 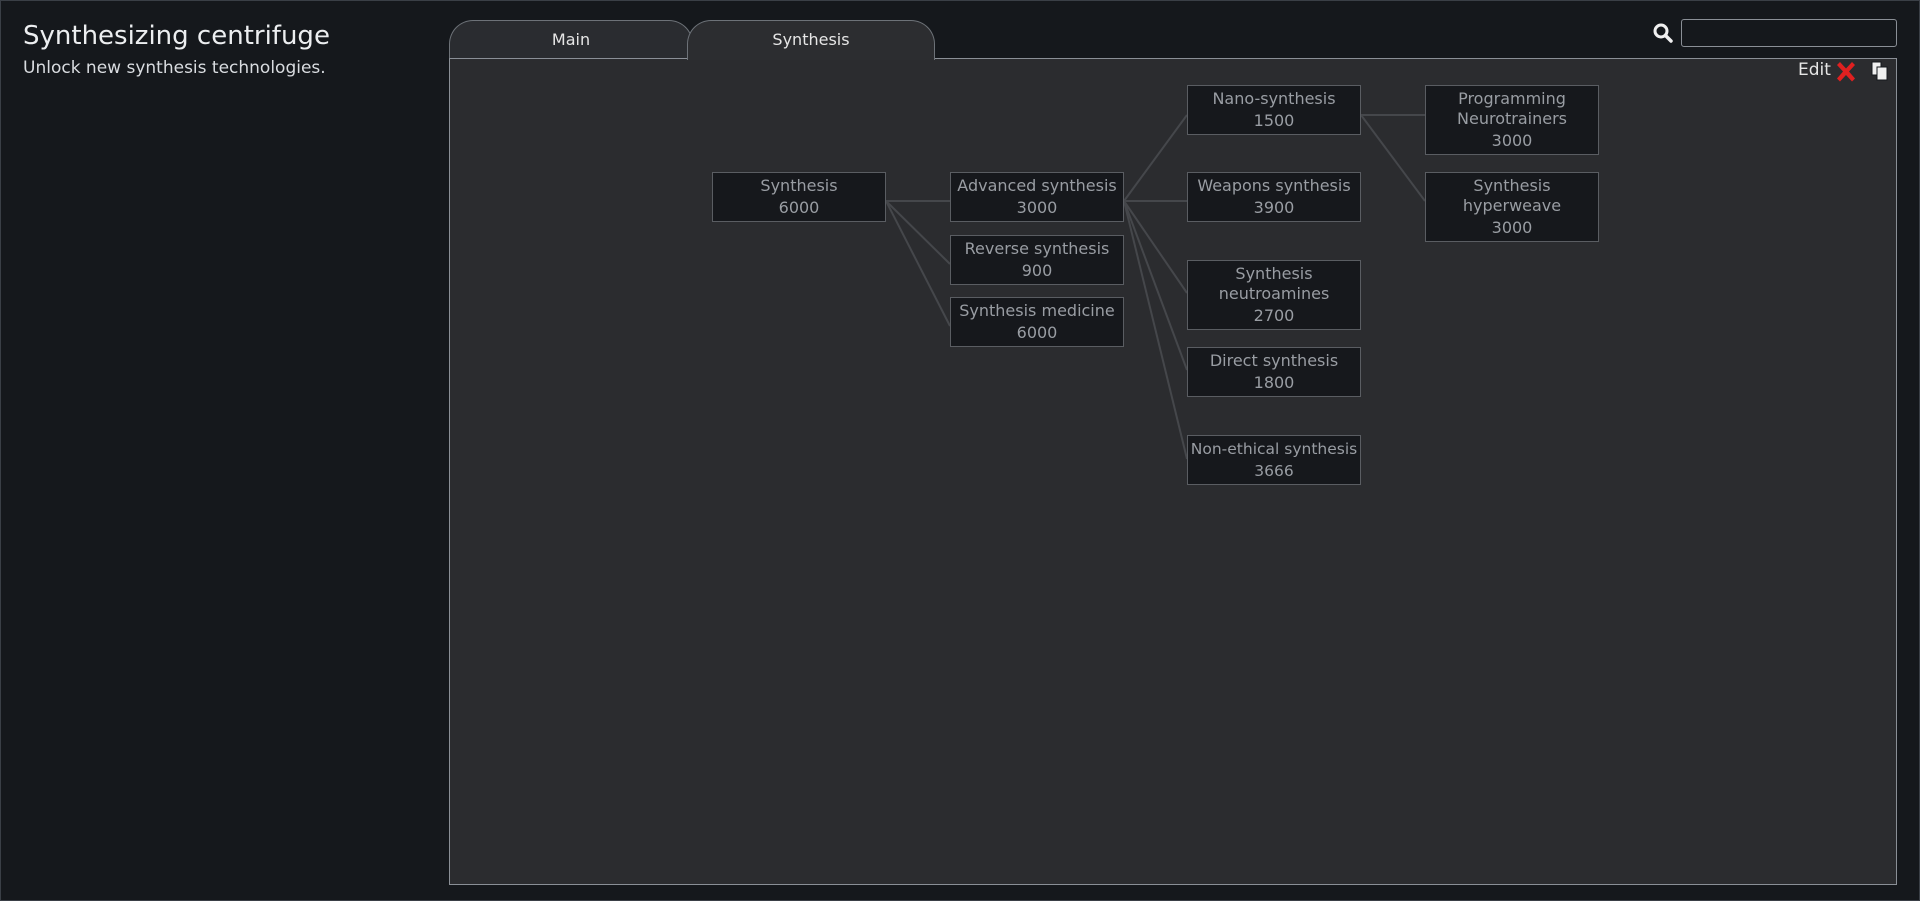 I want to click on tech-node-direct-synthesis: Direct synthesis 1800, so click(x=1274, y=372).